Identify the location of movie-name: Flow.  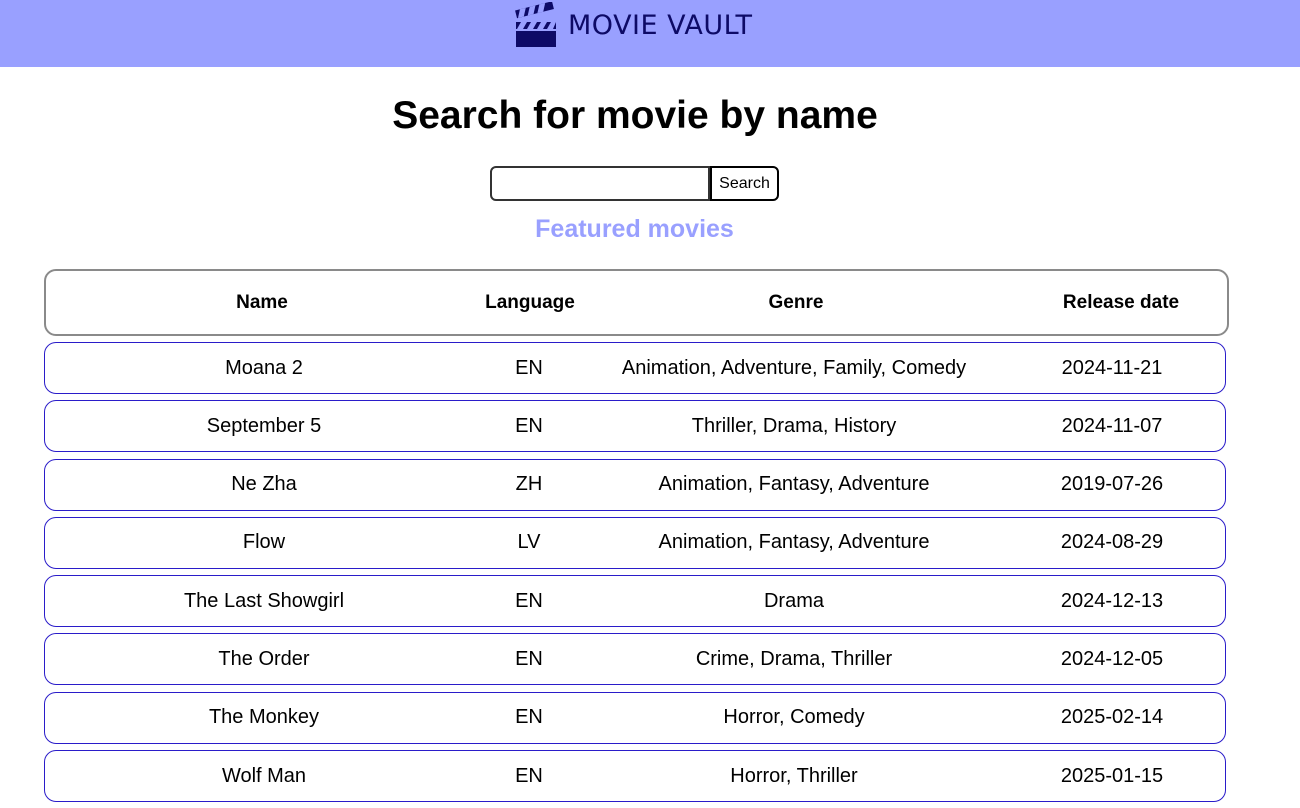
(264, 542).